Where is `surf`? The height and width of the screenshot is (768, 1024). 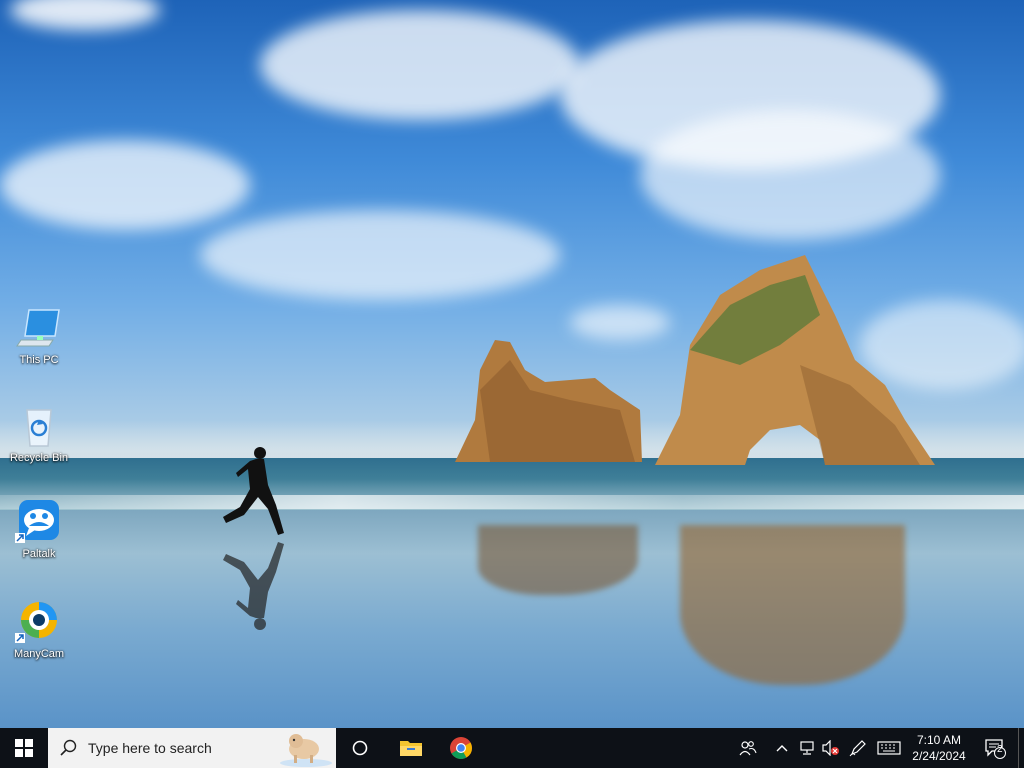 surf is located at coordinates (512, 502).